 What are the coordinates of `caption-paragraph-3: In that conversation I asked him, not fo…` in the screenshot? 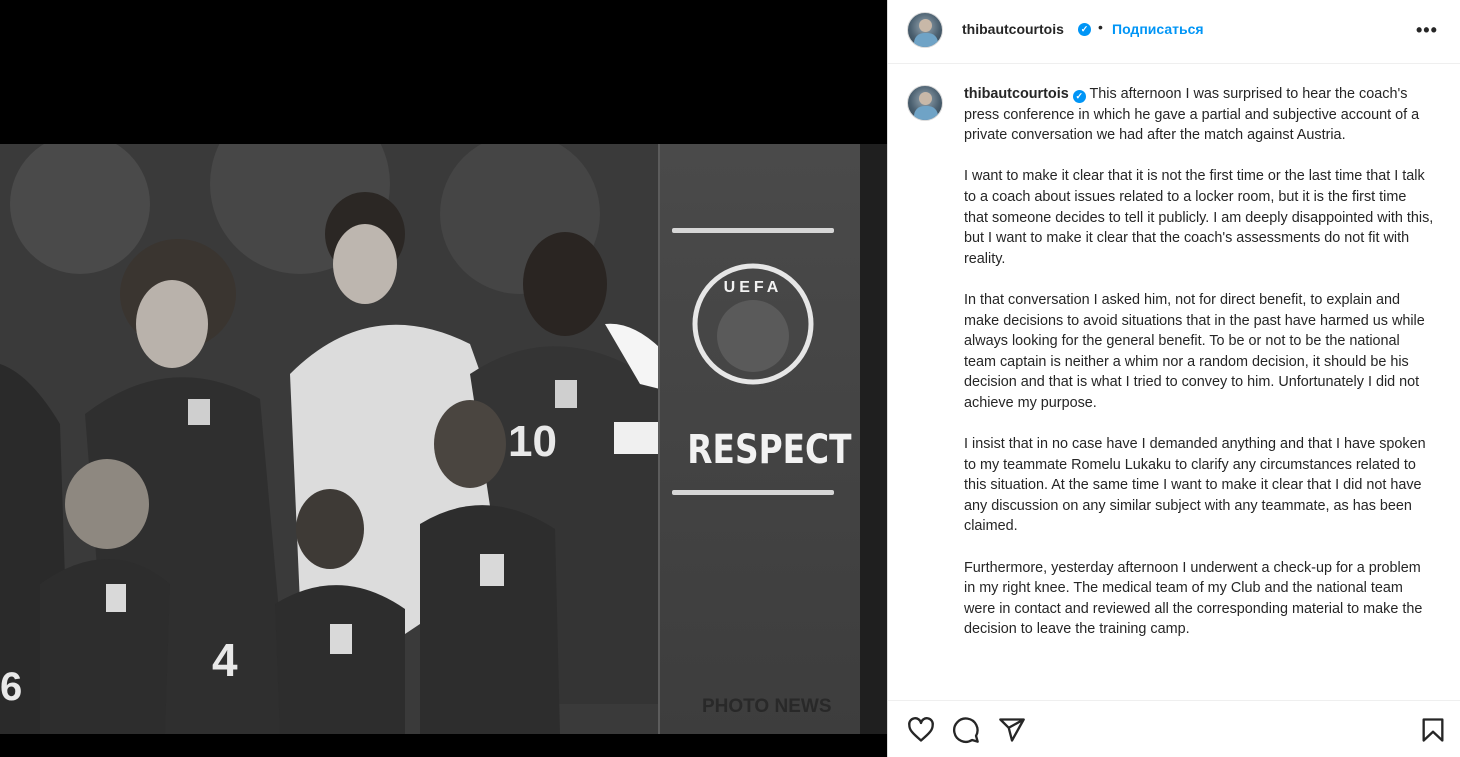 It's located at (1194, 351).